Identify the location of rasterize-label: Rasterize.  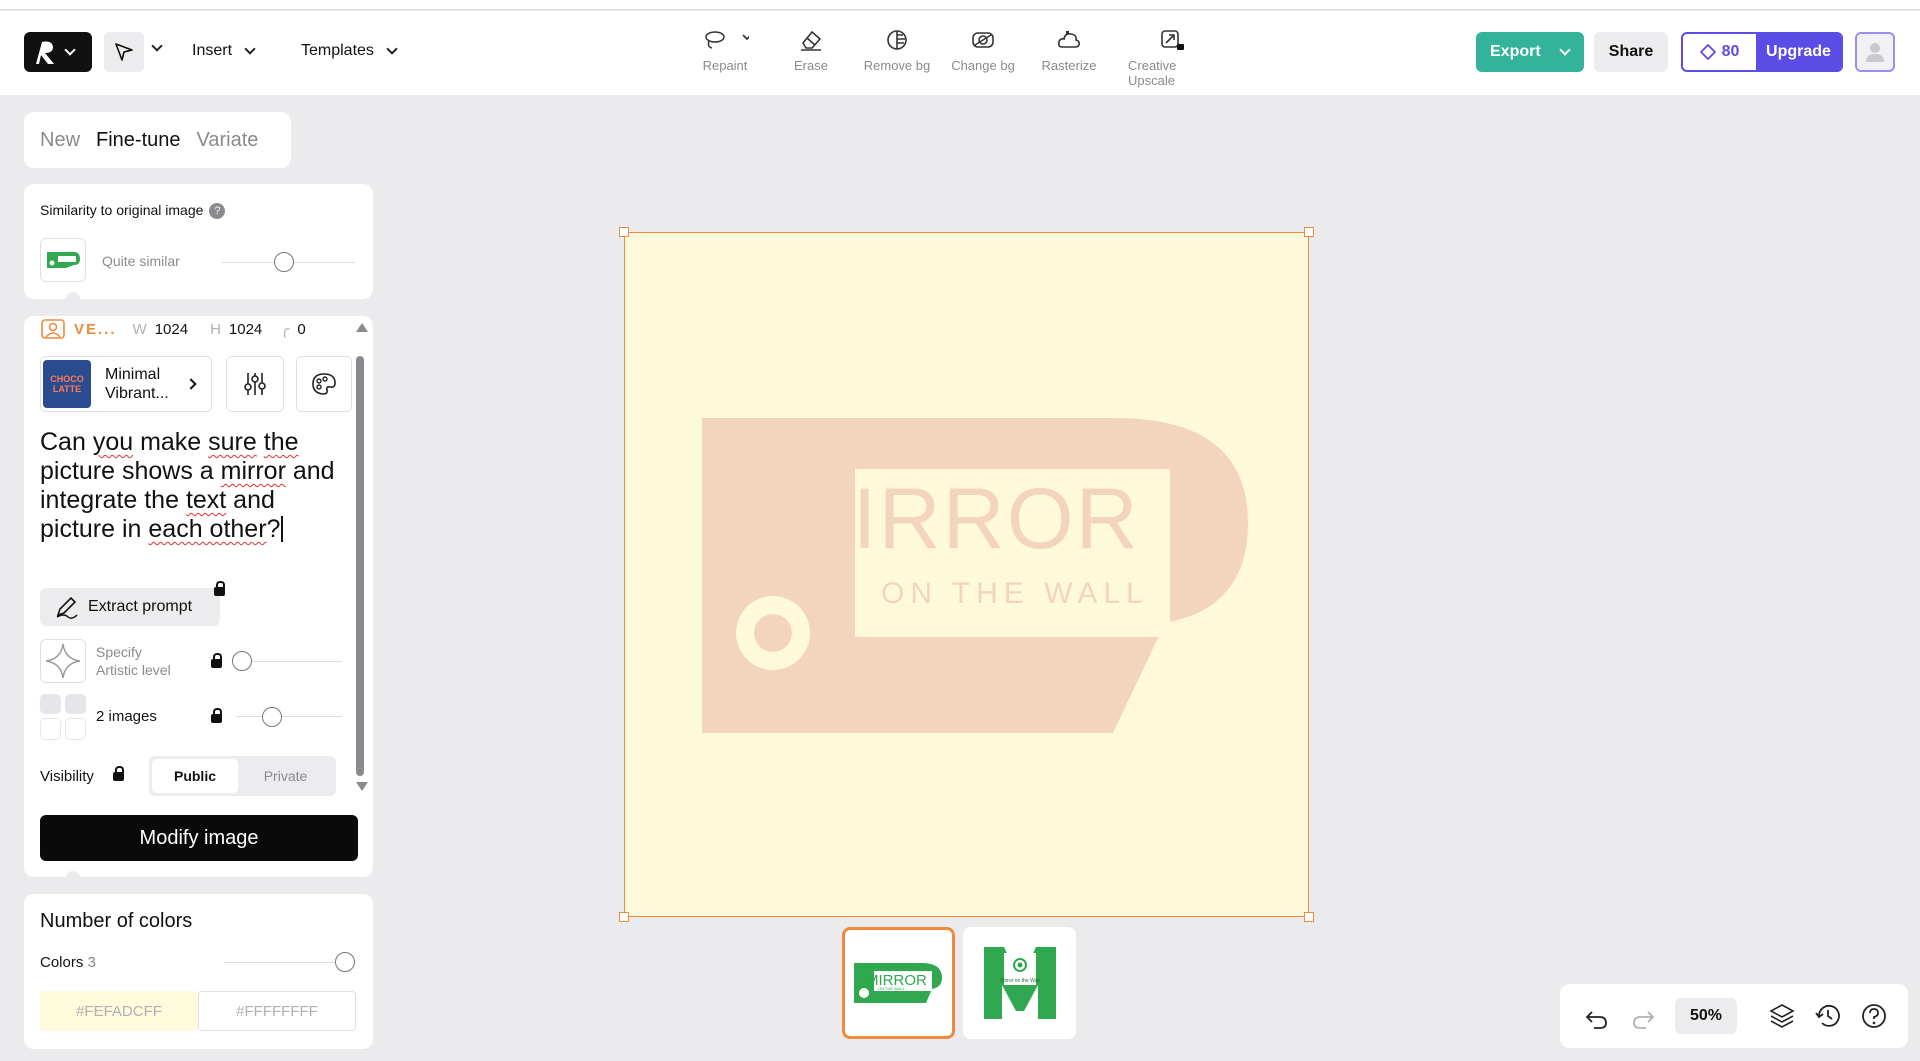
(1069, 65).